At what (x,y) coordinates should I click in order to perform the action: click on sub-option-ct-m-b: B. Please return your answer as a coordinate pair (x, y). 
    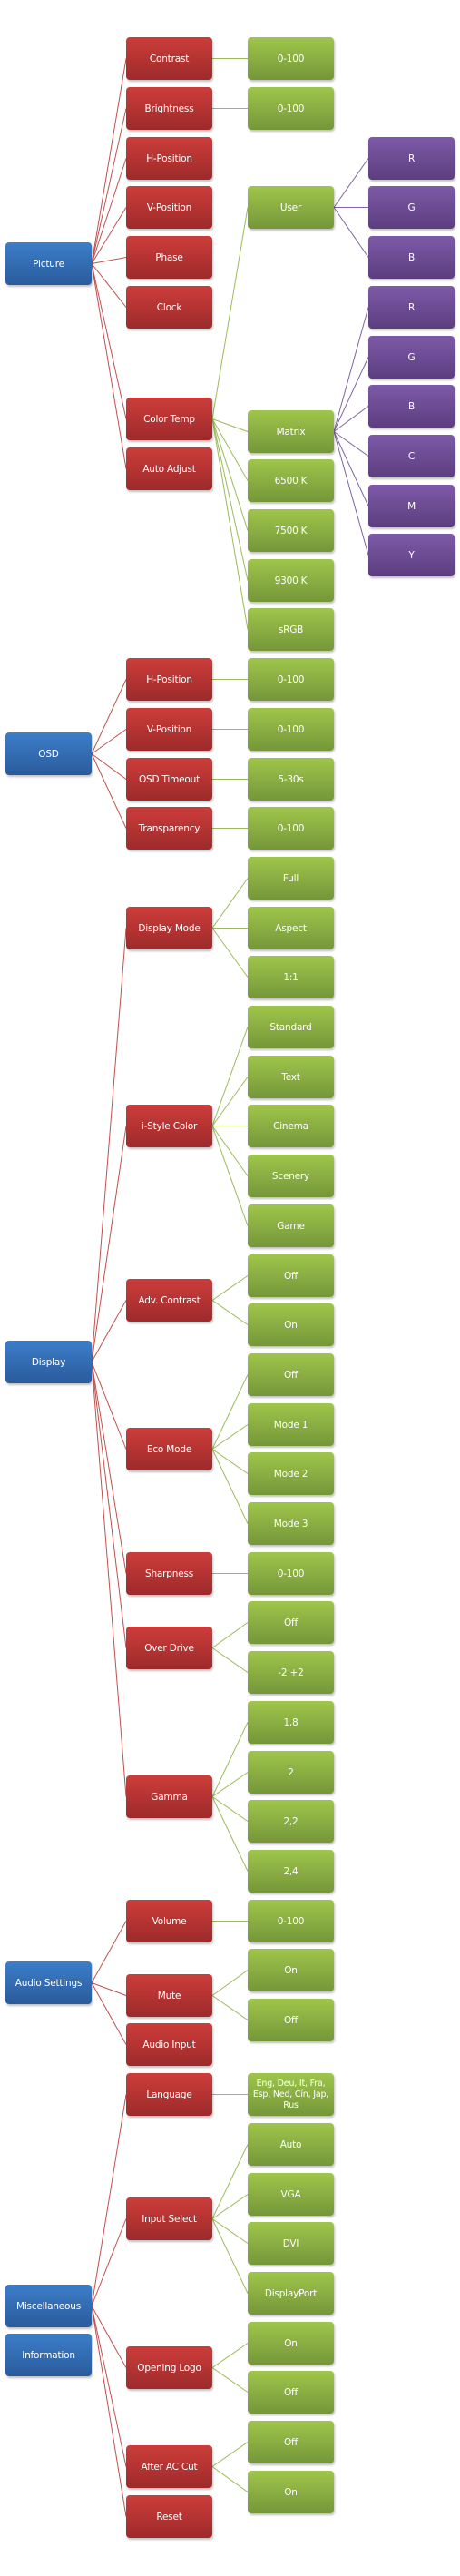
    Looking at the image, I should click on (411, 406).